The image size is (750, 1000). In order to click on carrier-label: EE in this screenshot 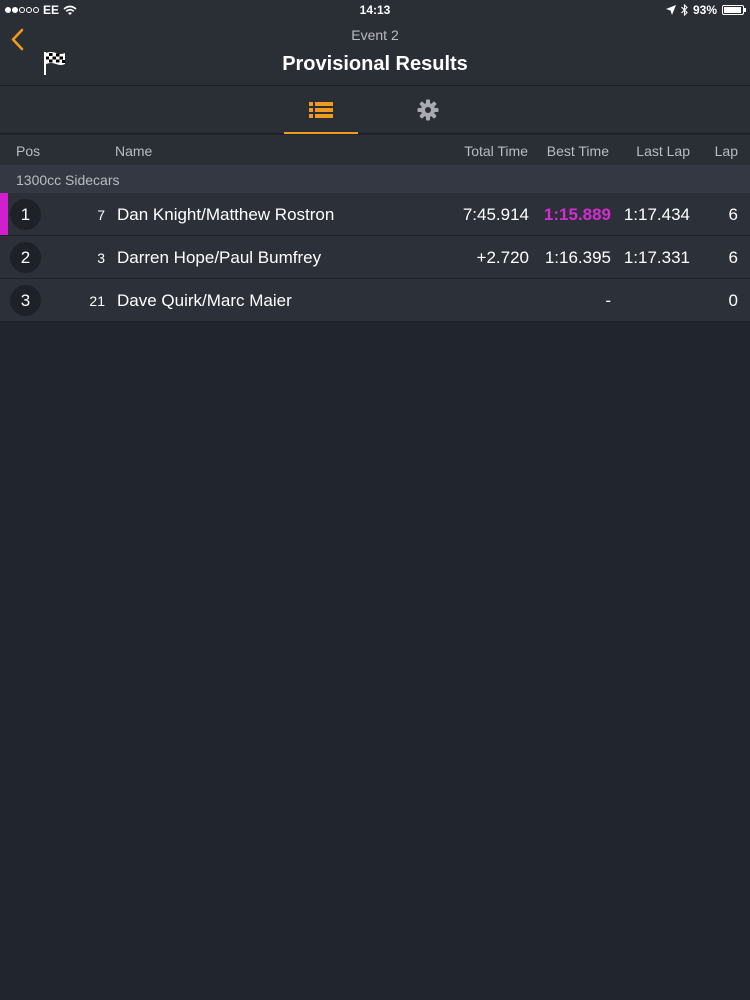, I will do `click(51, 10)`.